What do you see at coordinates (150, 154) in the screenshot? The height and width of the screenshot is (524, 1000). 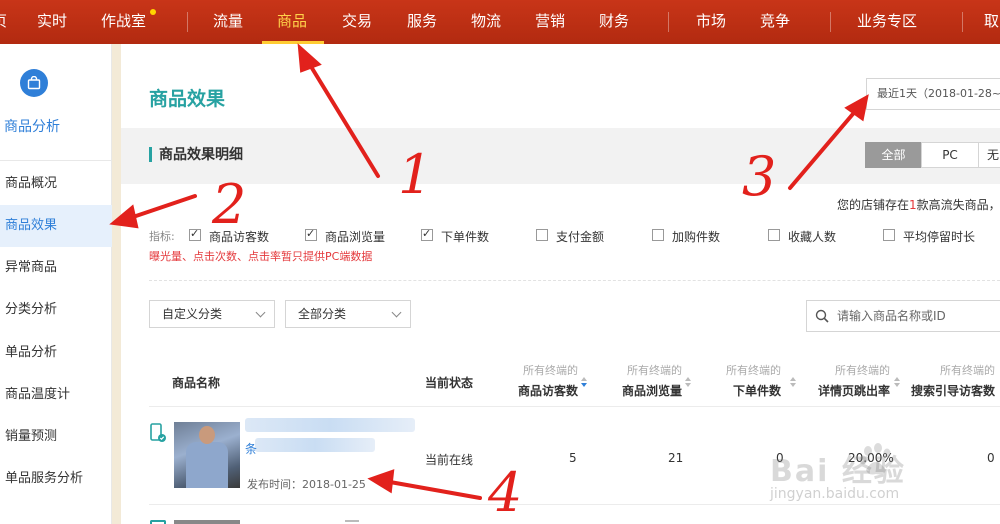 I see `section-accent-bar` at bounding box center [150, 154].